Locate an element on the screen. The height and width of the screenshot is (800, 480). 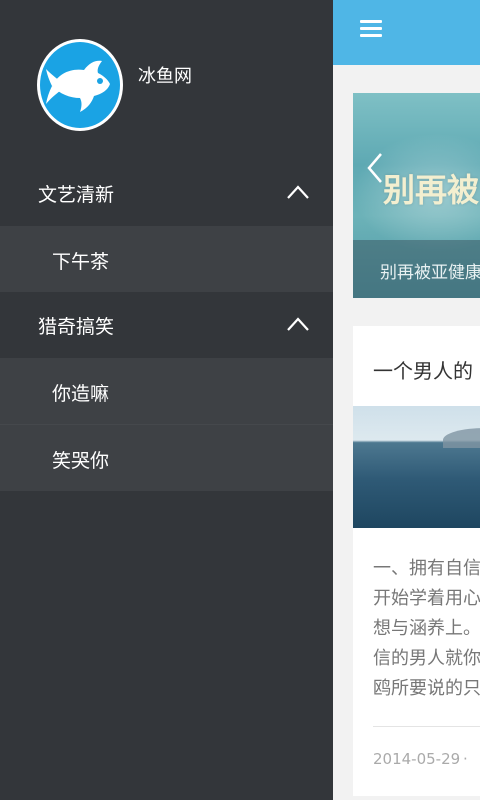
article-date: 2014-05-29 is located at coordinates (417, 759).